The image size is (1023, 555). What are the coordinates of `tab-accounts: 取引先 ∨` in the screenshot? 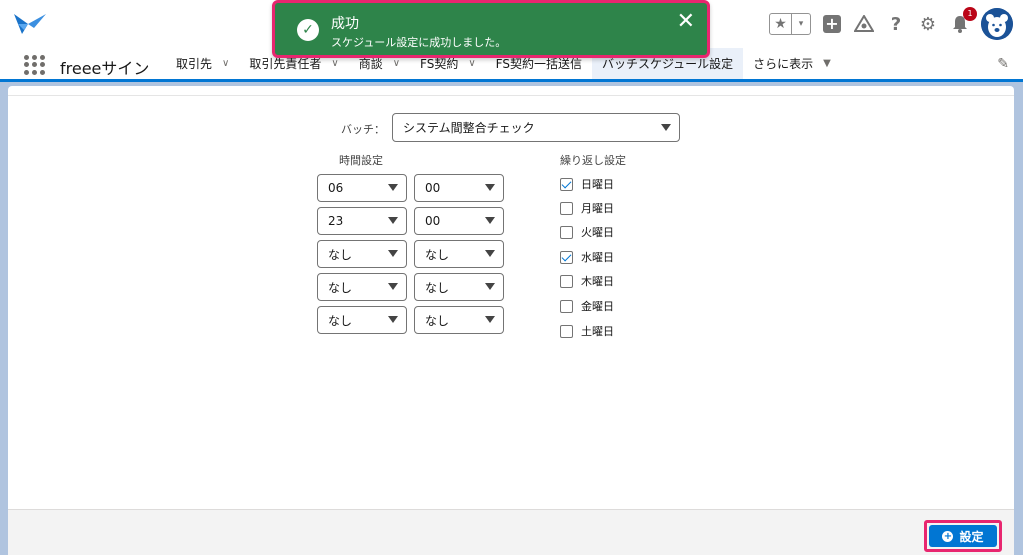 It's located at (202, 63).